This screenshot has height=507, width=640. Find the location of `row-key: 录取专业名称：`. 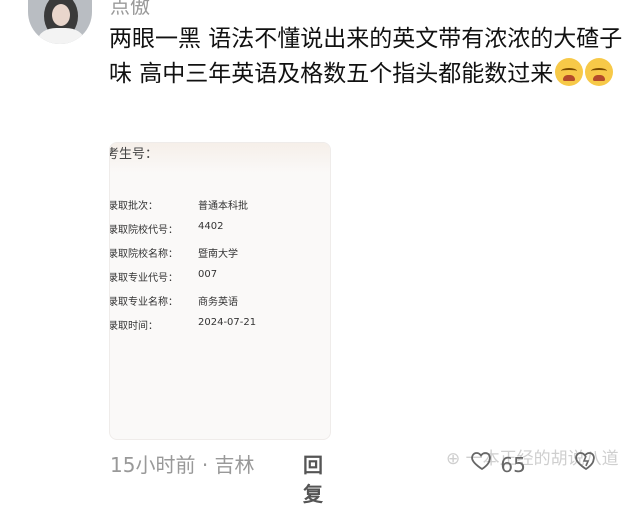

row-key: 录取专业名称： is located at coordinates (143, 302).